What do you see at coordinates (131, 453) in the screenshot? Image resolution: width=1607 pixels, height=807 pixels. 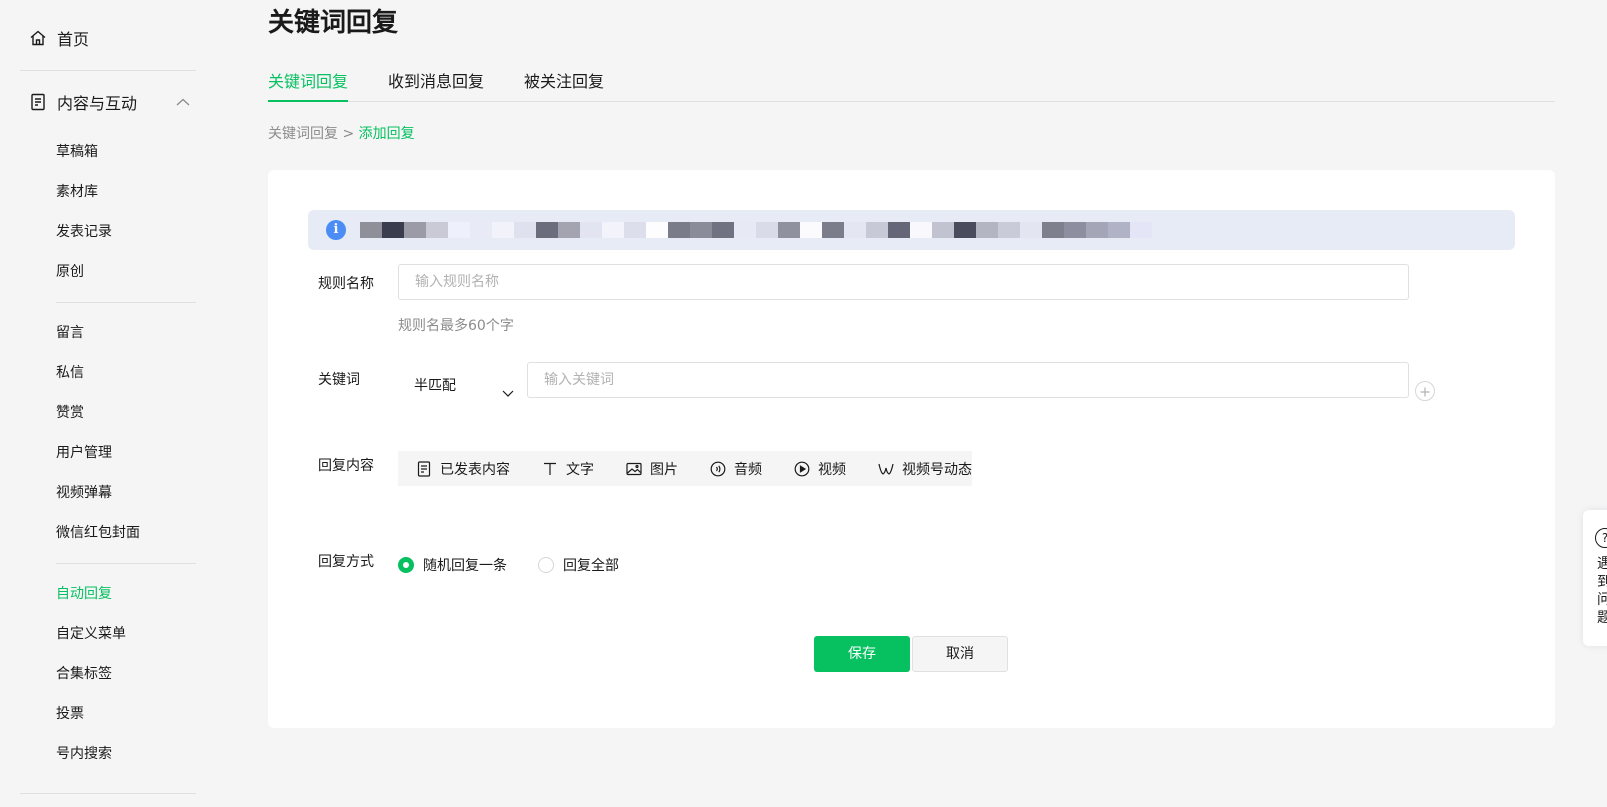 I see `sidebar-item-user-management: 用户管理` at bounding box center [131, 453].